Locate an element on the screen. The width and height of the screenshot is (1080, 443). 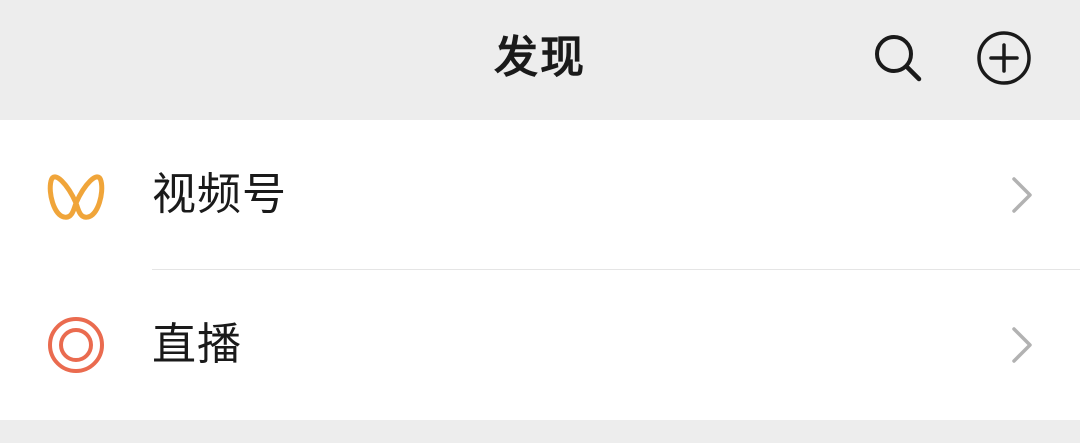
search-icon is located at coordinates (898, 58).